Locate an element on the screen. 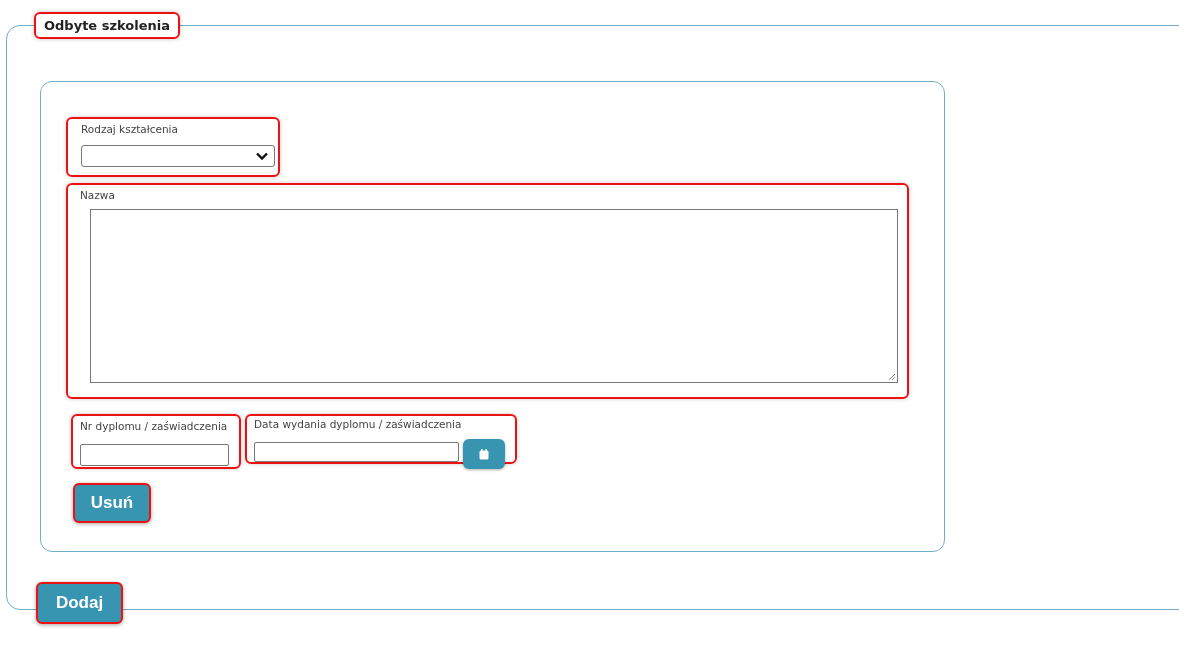 The height and width of the screenshot is (648, 1179). remove-button: Usuń is located at coordinates (112, 503).